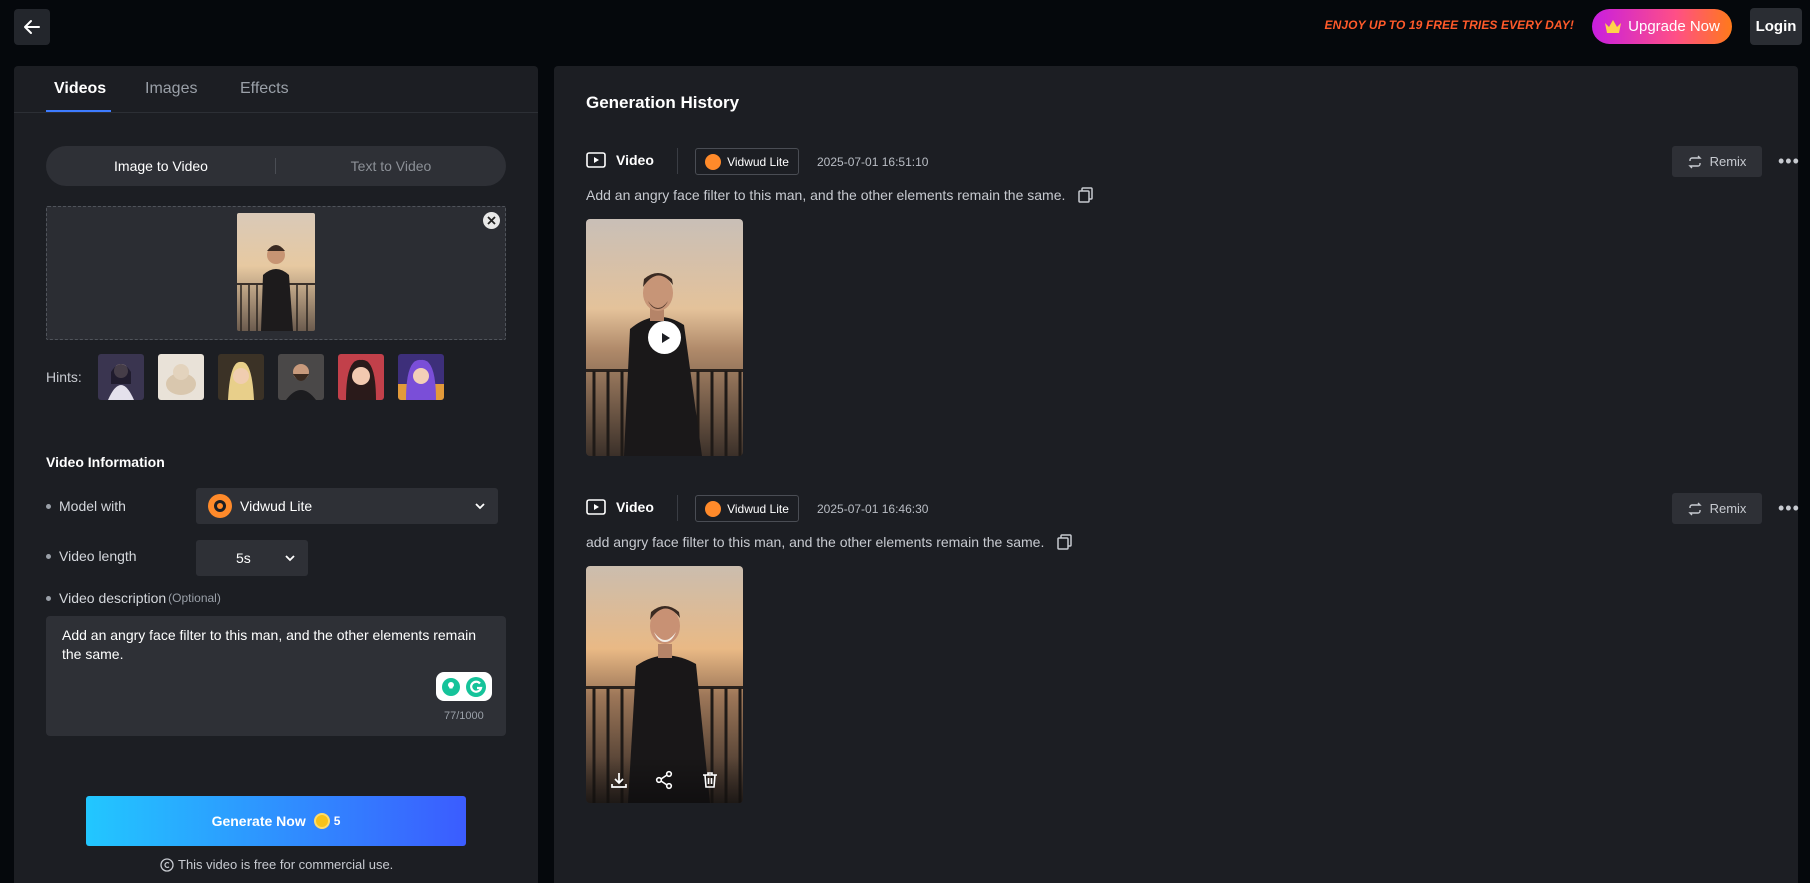  What do you see at coordinates (171, 89) in the screenshot?
I see `tab-images: Images` at bounding box center [171, 89].